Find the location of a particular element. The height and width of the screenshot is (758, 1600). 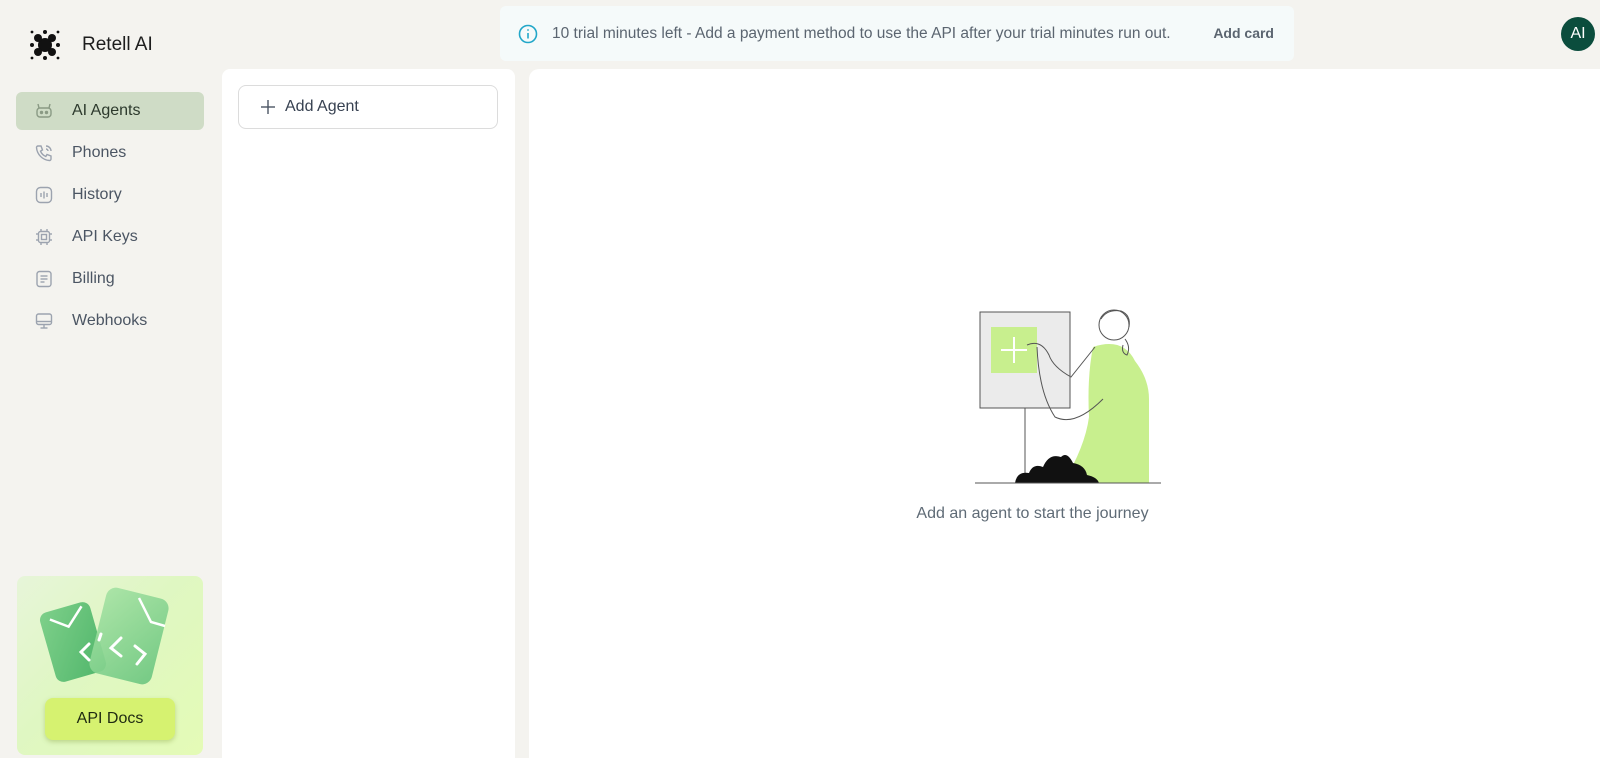

sidebar-item-label: API Keys is located at coordinates (105, 236).